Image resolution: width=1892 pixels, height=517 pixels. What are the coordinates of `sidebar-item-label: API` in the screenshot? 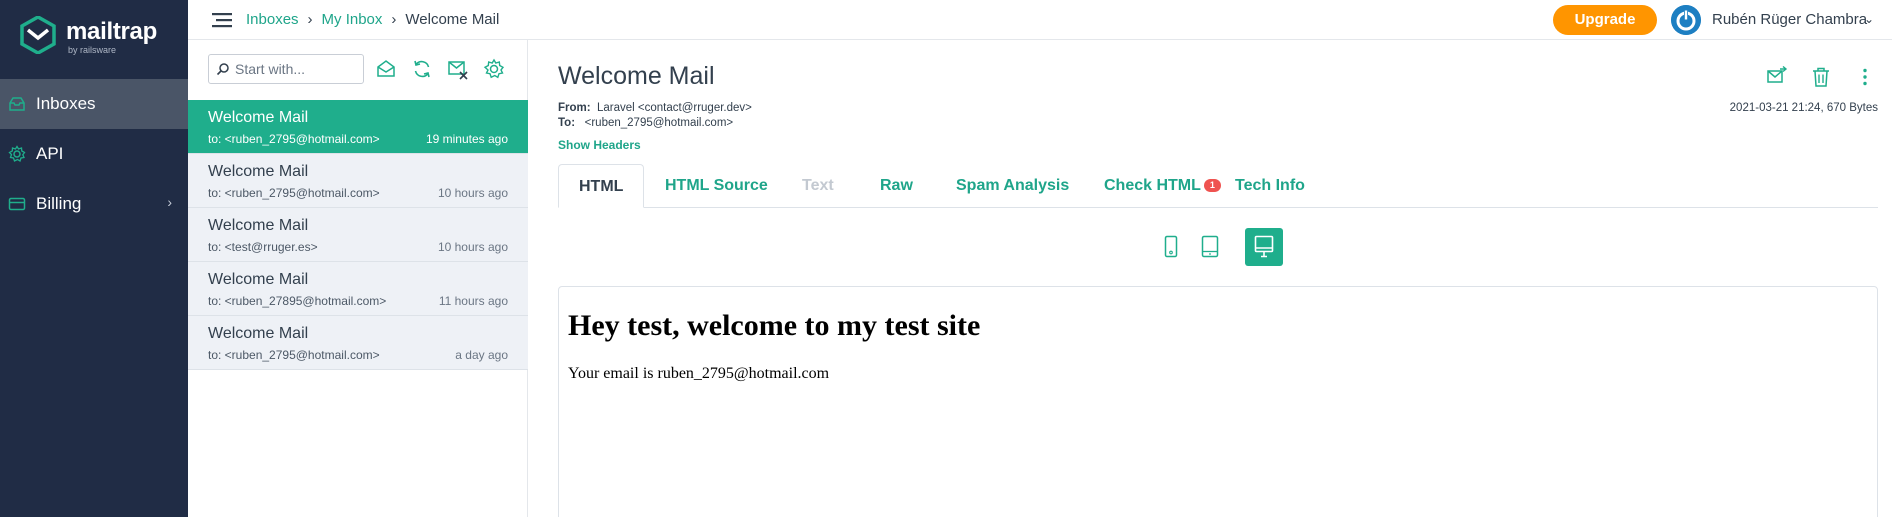 It's located at (50, 153).